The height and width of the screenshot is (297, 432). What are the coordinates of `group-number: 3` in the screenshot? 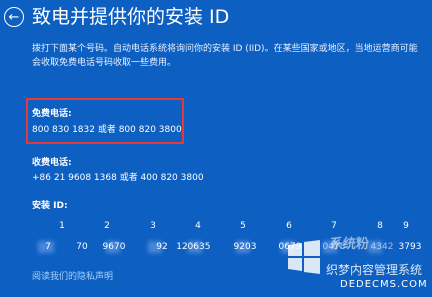 It's located at (153, 226).